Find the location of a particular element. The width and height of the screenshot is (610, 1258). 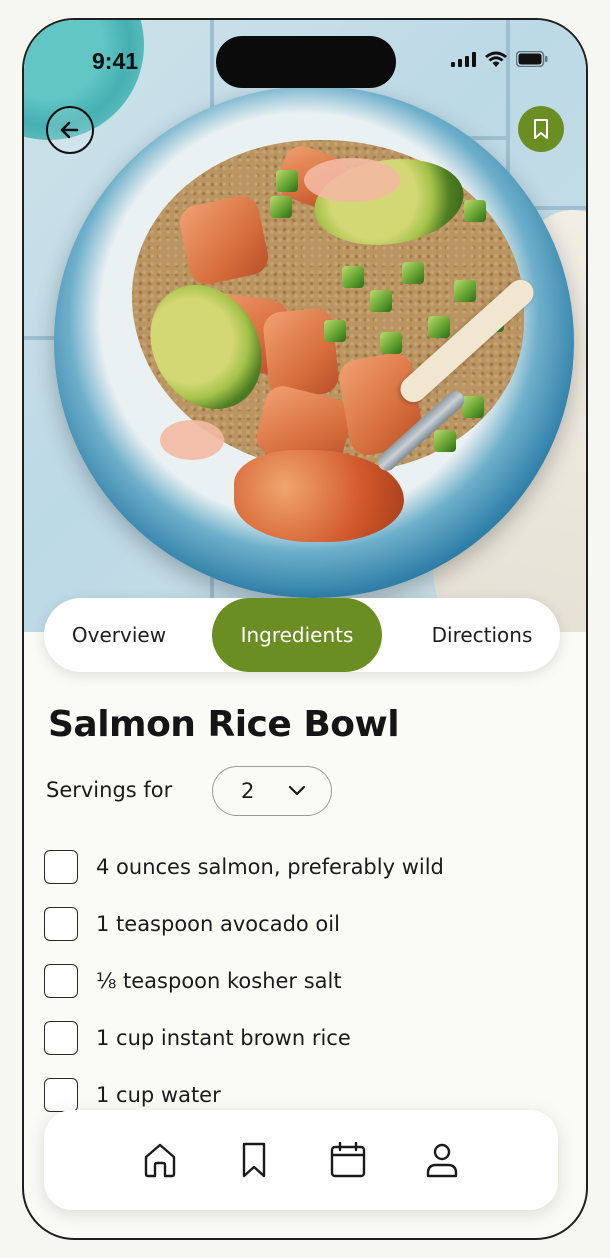

signal-icon is located at coordinates (463, 59).